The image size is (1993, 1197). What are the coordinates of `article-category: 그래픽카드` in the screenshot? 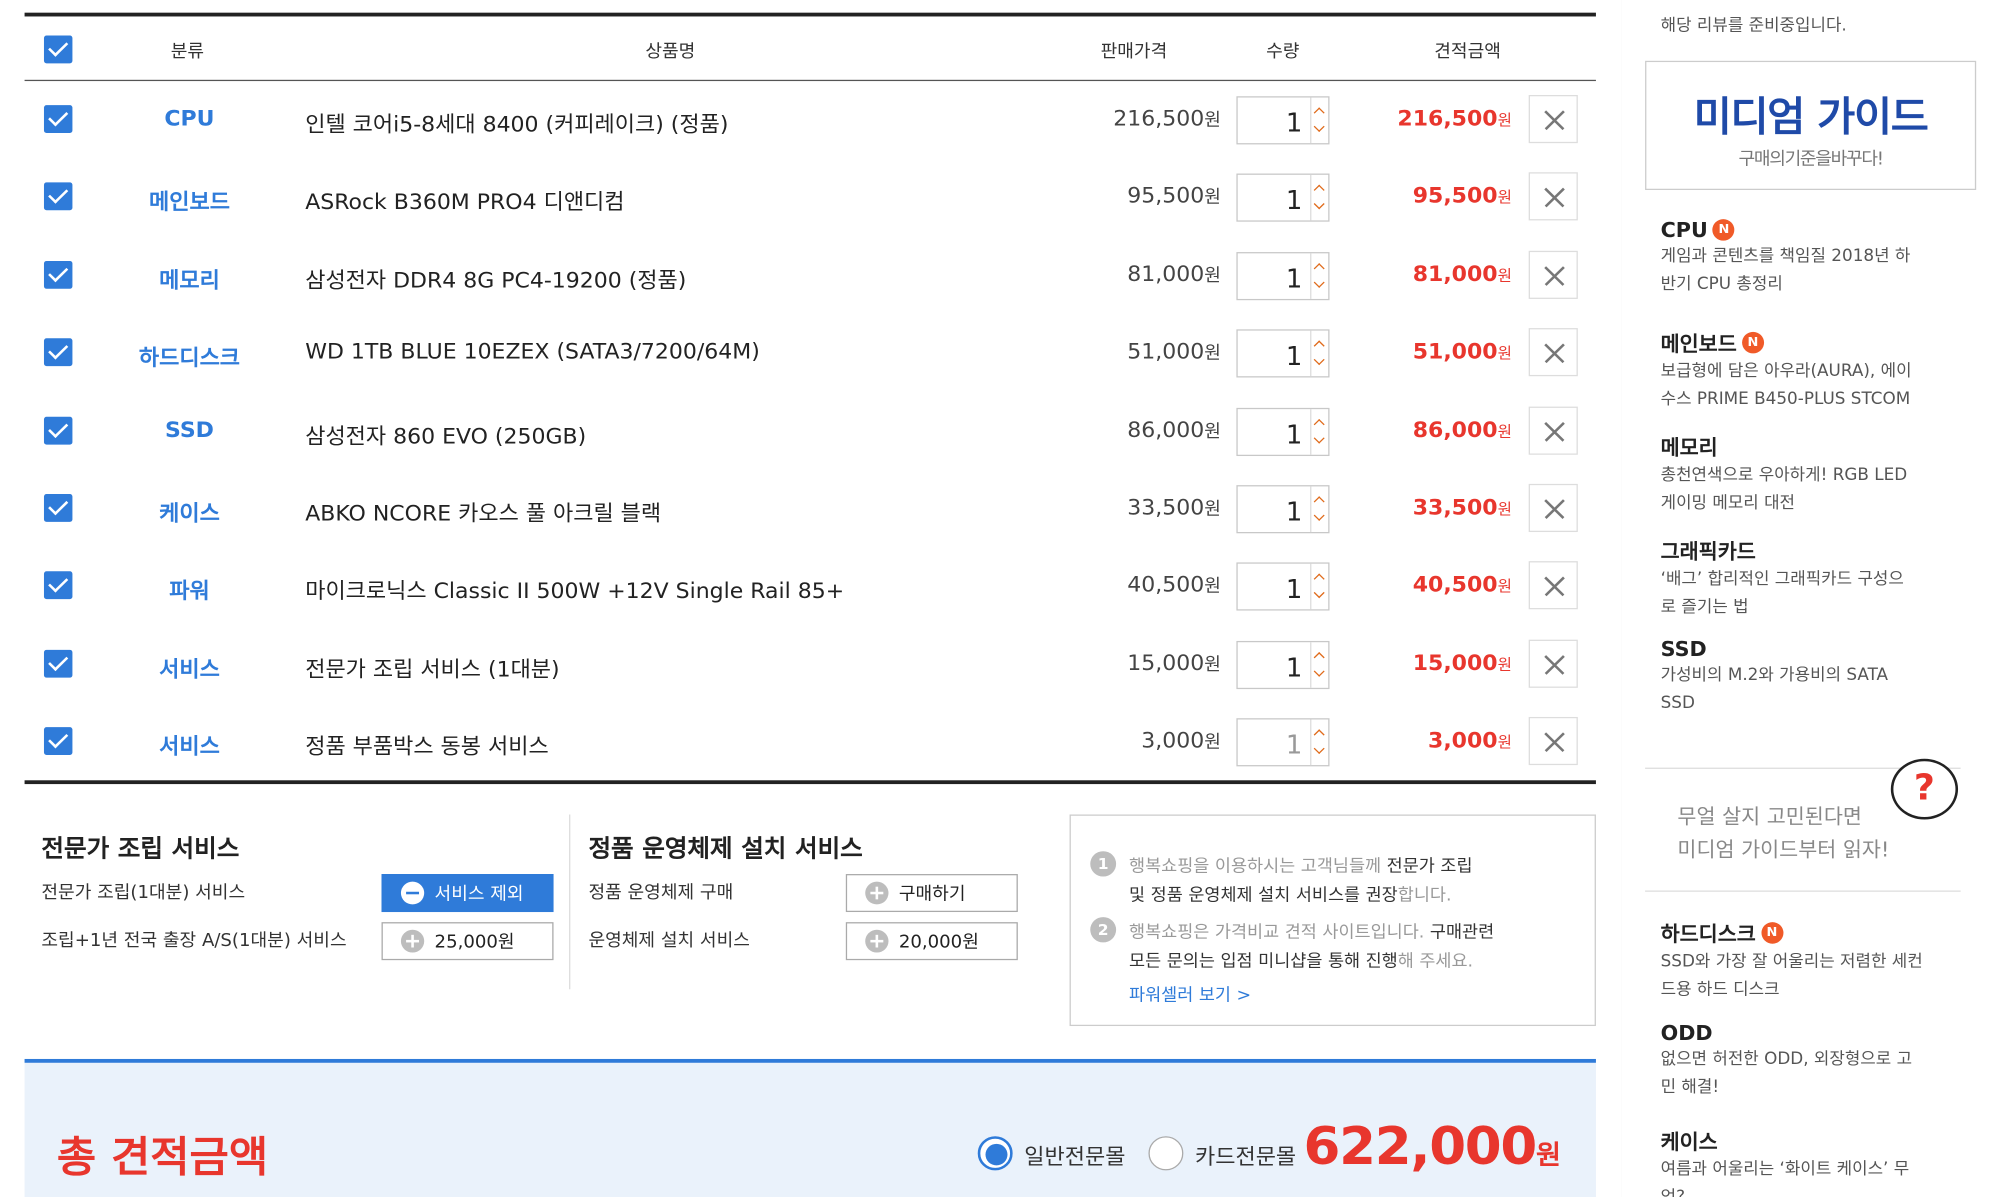 It's located at (1708, 551).